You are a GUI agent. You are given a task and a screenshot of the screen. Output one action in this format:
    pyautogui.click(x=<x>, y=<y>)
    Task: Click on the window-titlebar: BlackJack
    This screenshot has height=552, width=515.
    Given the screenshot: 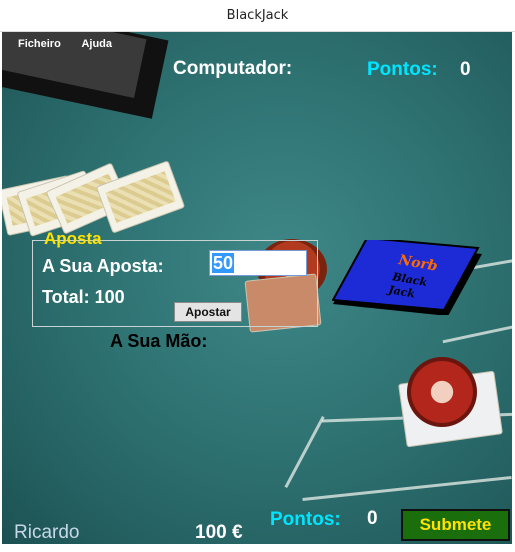 What is the action you would take?
    pyautogui.click(x=257, y=16)
    